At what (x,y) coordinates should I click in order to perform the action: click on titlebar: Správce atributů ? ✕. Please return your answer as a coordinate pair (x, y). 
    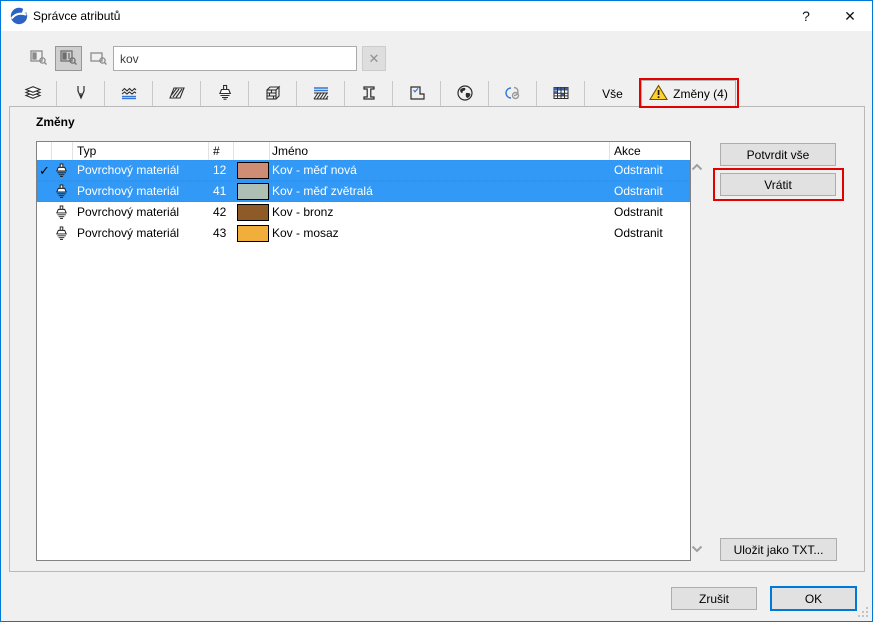
    Looking at the image, I should click on (436, 16).